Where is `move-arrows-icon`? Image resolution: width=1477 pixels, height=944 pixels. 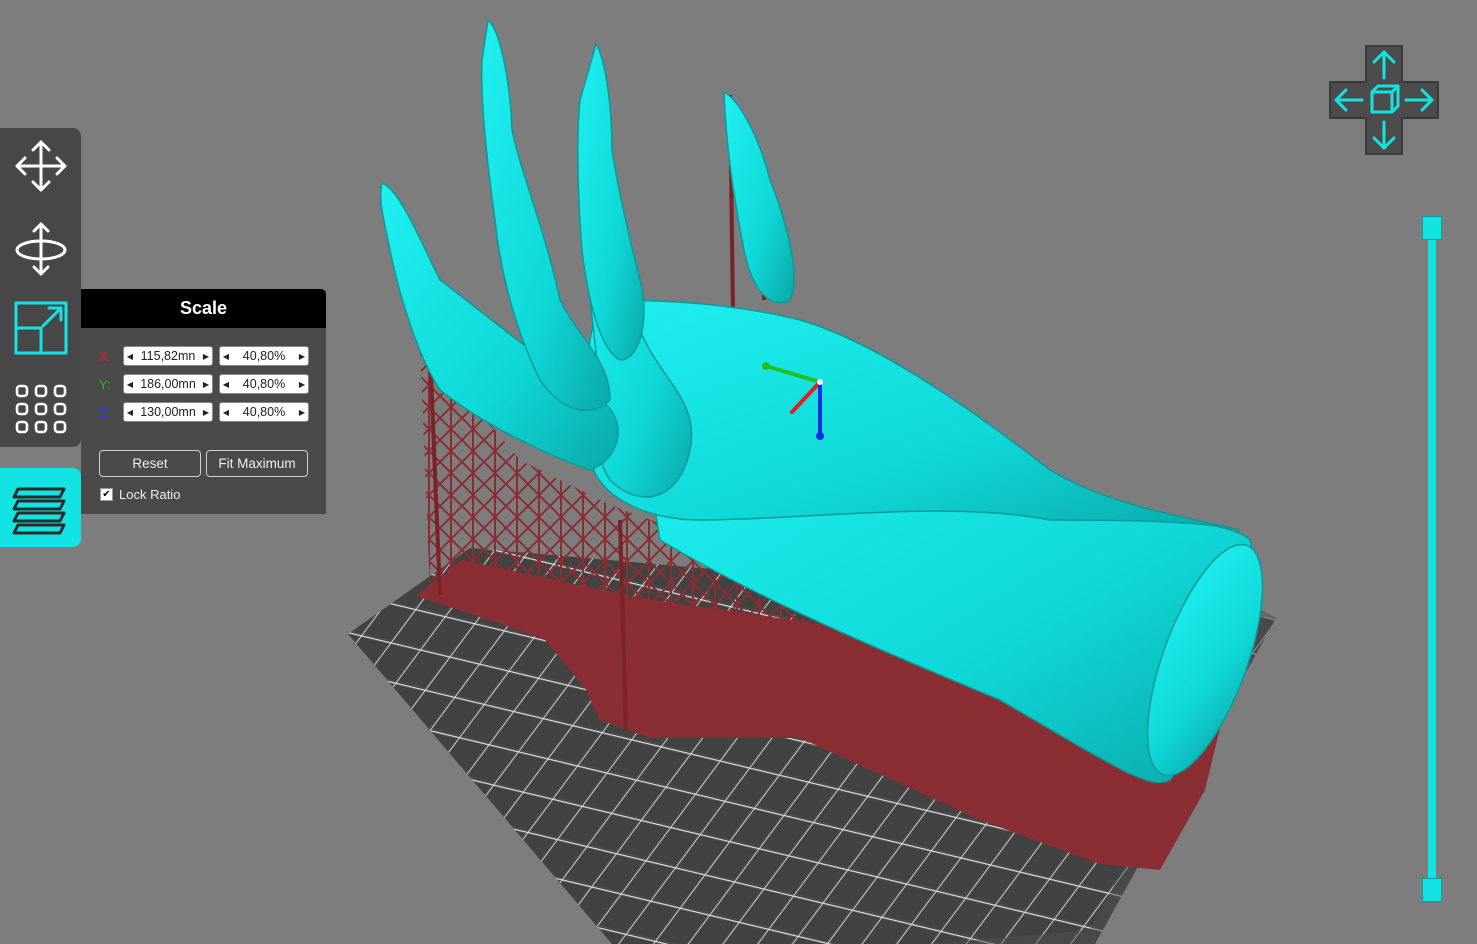
move-arrows-icon is located at coordinates (41, 166).